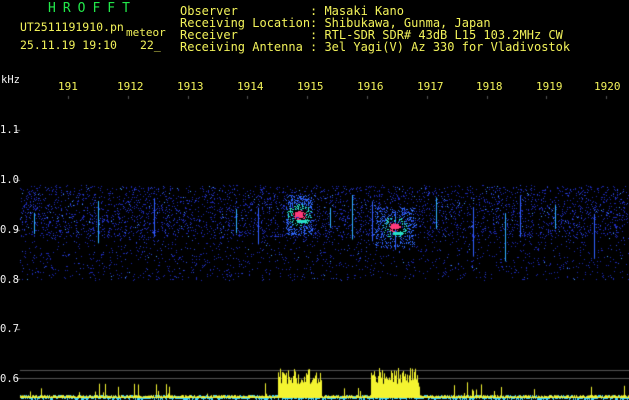 This screenshot has width=629, height=400. I want to click on freq-tick: 0.7, so click(9, 329).